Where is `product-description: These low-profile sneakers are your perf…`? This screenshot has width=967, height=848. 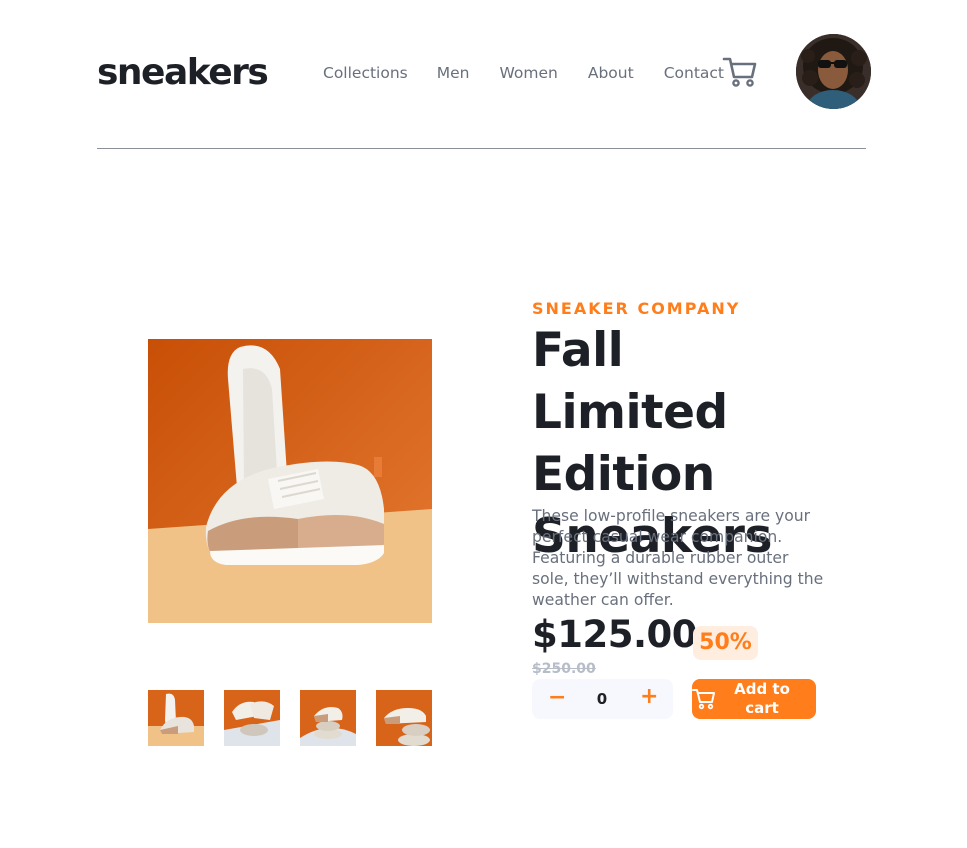
product-description: These low-profile sneakers are your perf… is located at coordinates (678, 558).